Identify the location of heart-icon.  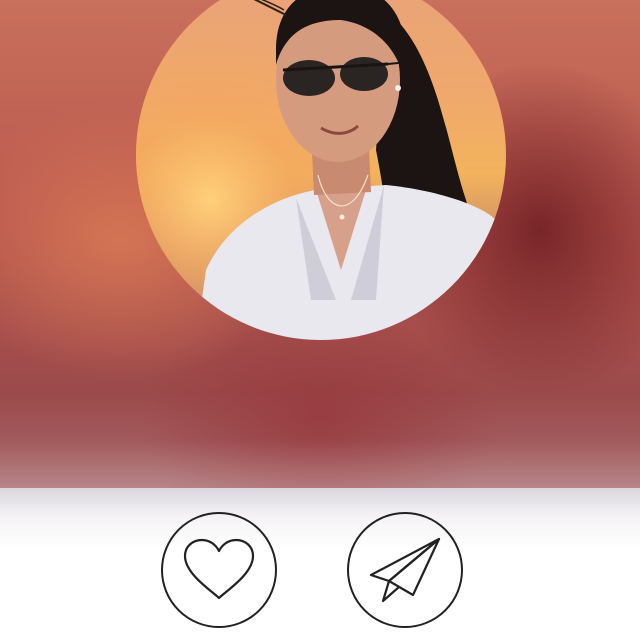
(219, 570).